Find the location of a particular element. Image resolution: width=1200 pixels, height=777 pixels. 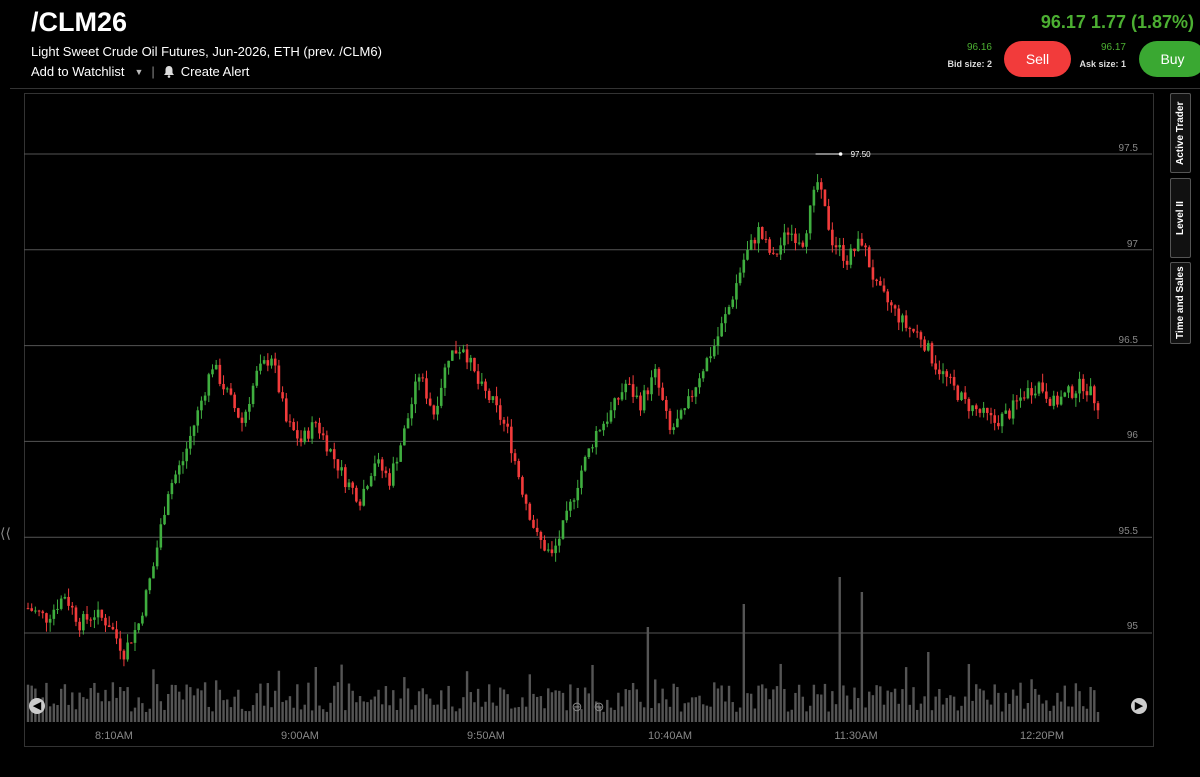

scroll-left-icon: ◀ is located at coordinates (37, 706).